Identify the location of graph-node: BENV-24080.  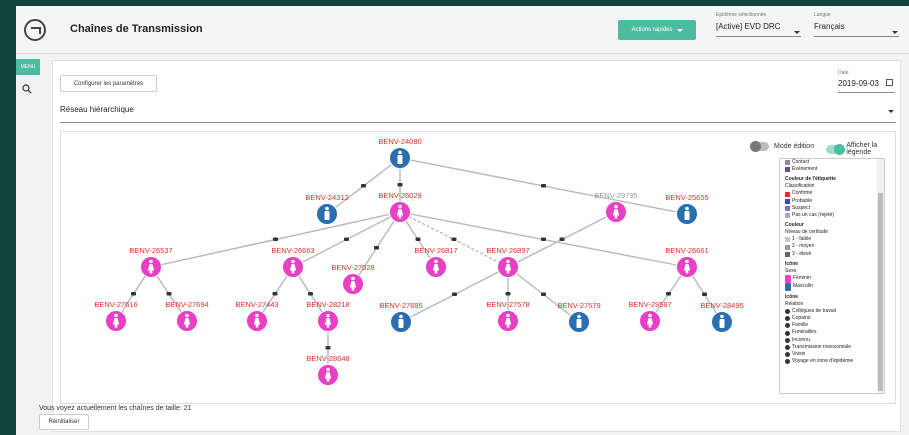
(400, 153).